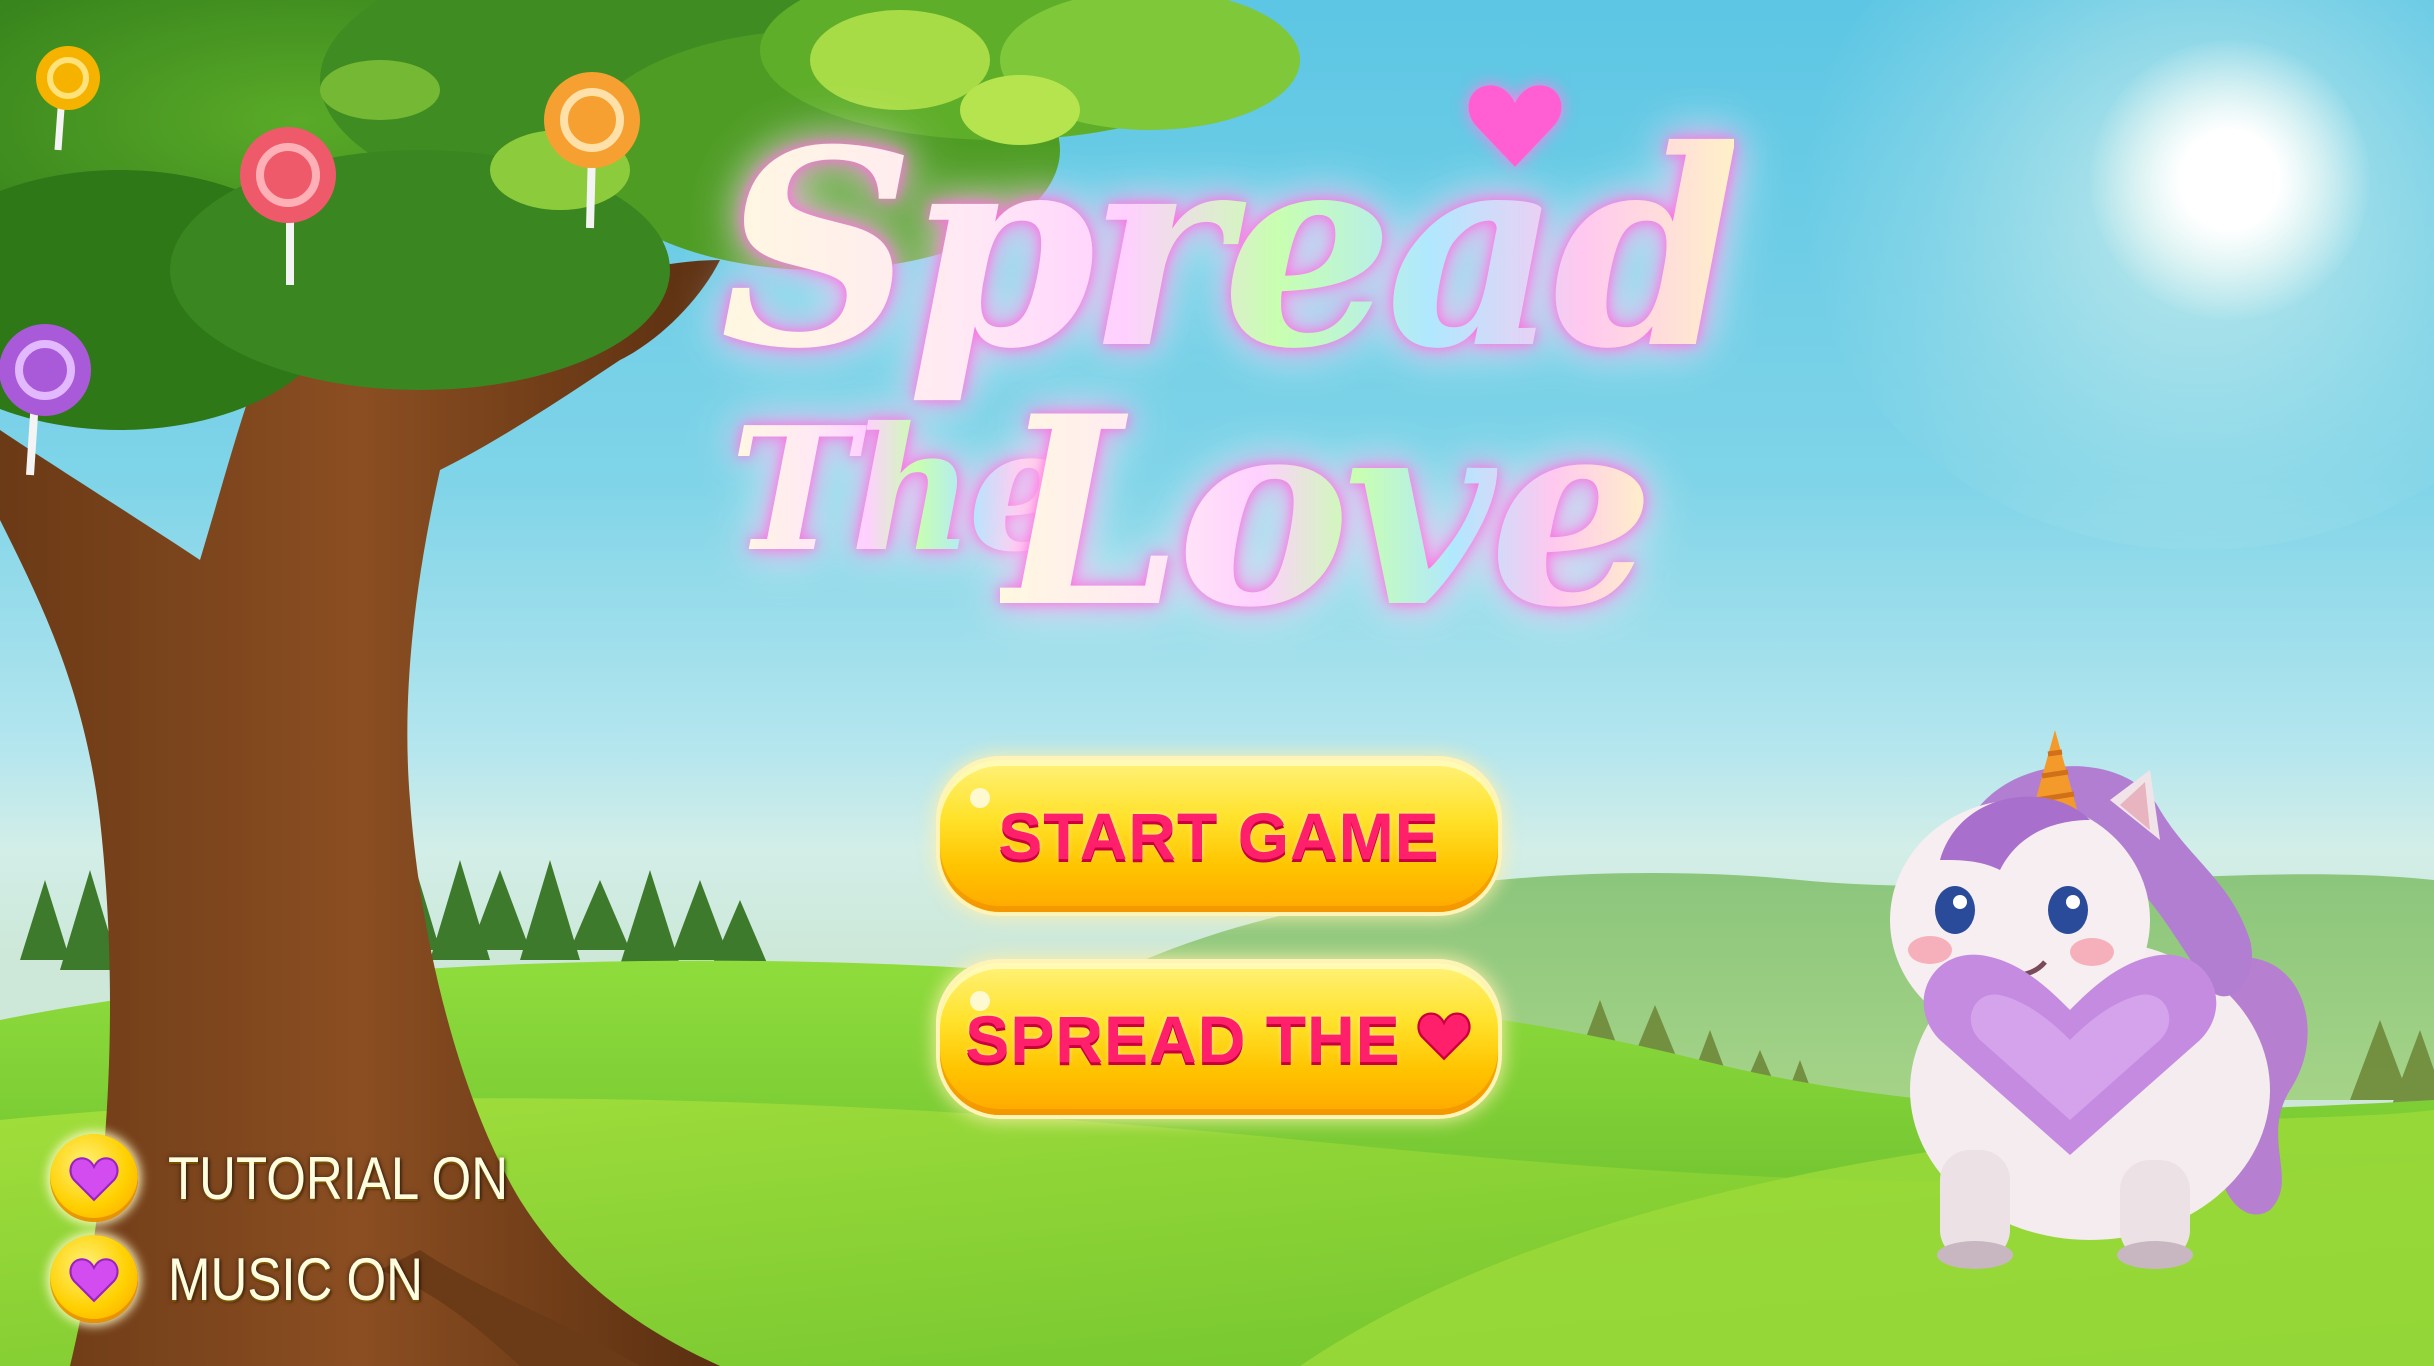 This screenshot has height=1366, width=2434. Describe the element at coordinates (338, 1178) in the screenshot. I see `tutorial-toggle-label: TUTORIAL ON` at that location.